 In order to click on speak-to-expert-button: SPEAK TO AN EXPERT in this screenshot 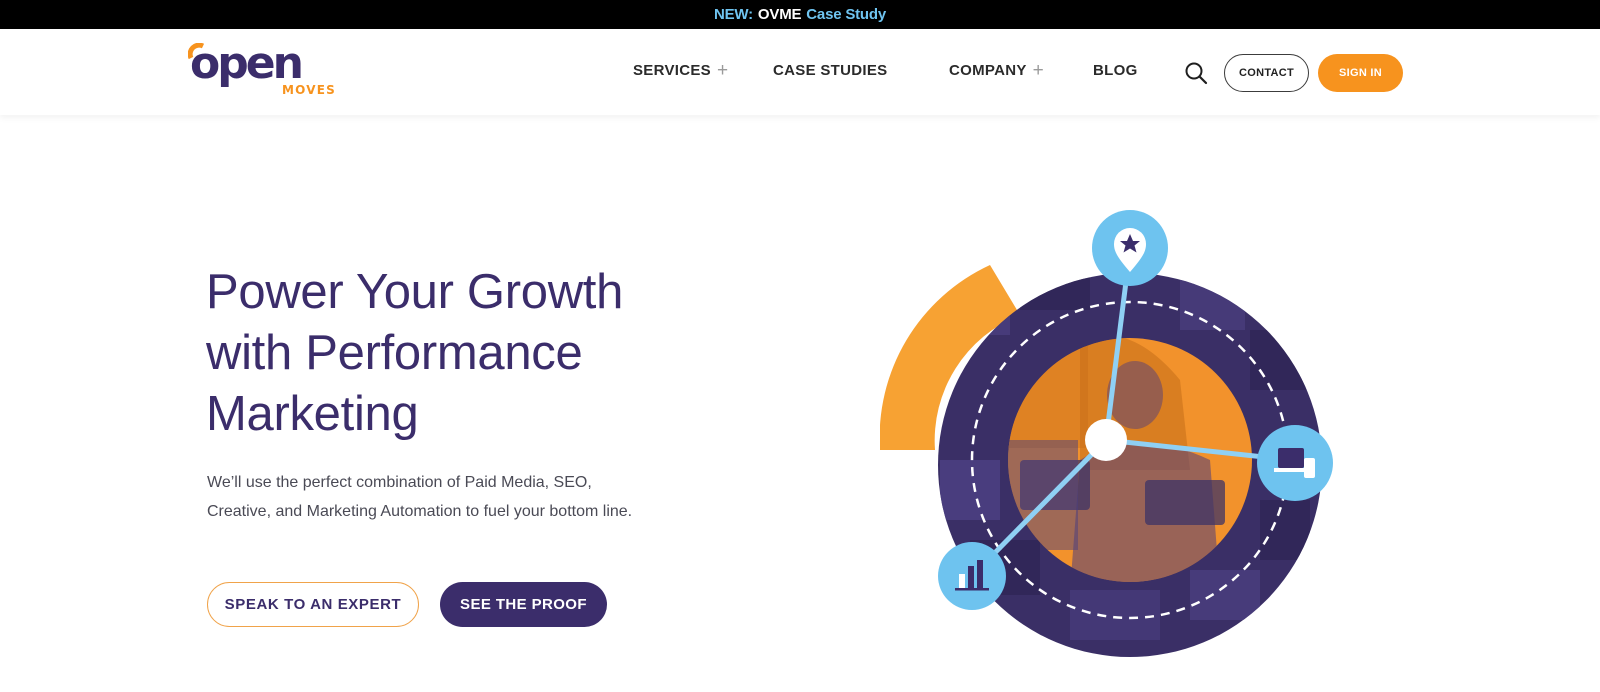, I will do `click(313, 604)`.